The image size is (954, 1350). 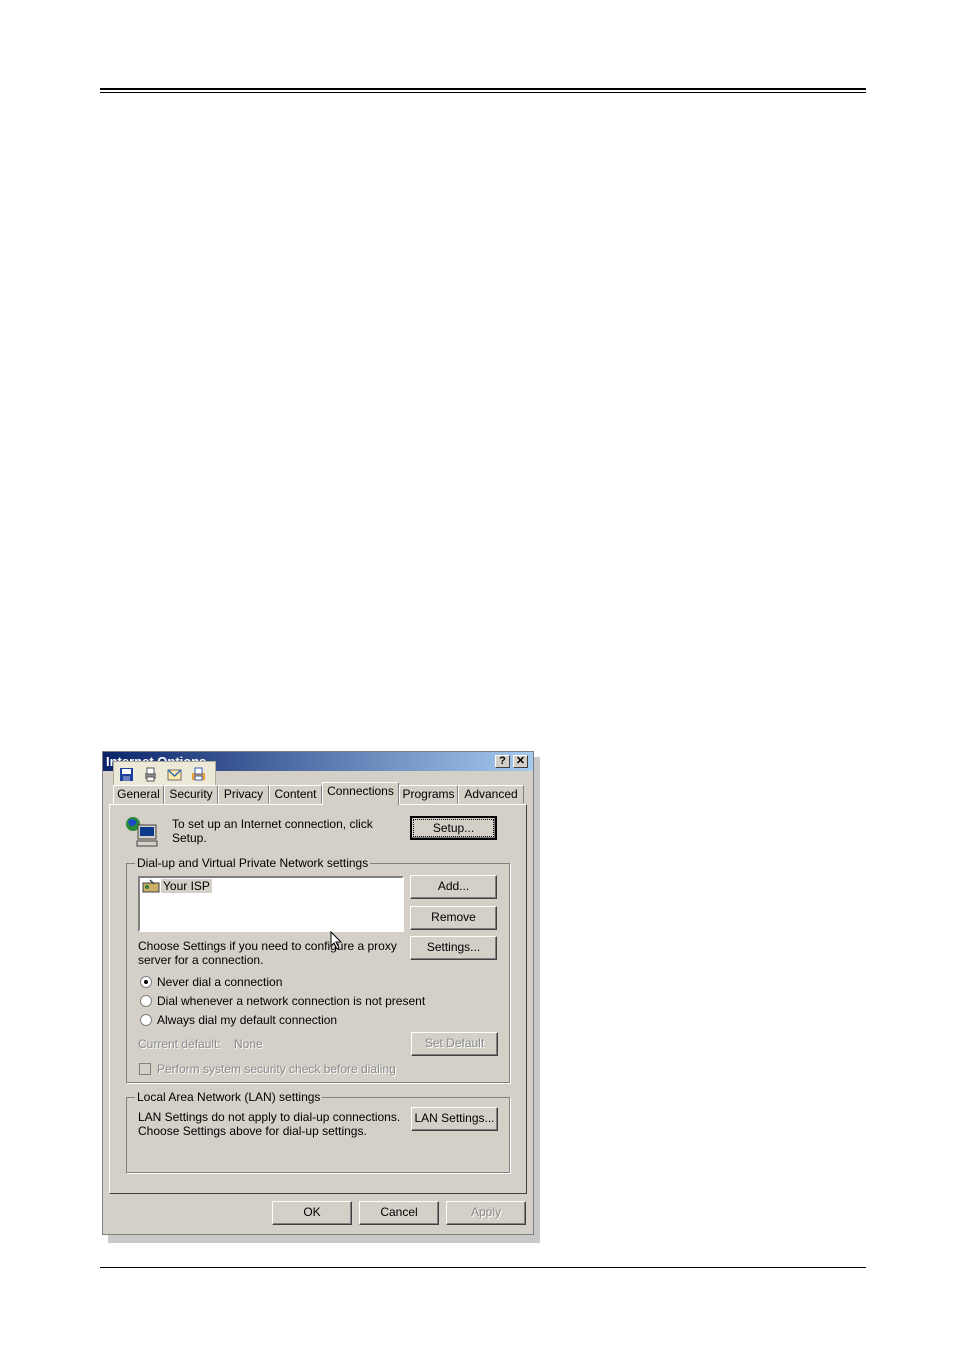 What do you see at coordinates (179, 1044) in the screenshot?
I see `current-default-label: Current default:` at bounding box center [179, 1044].